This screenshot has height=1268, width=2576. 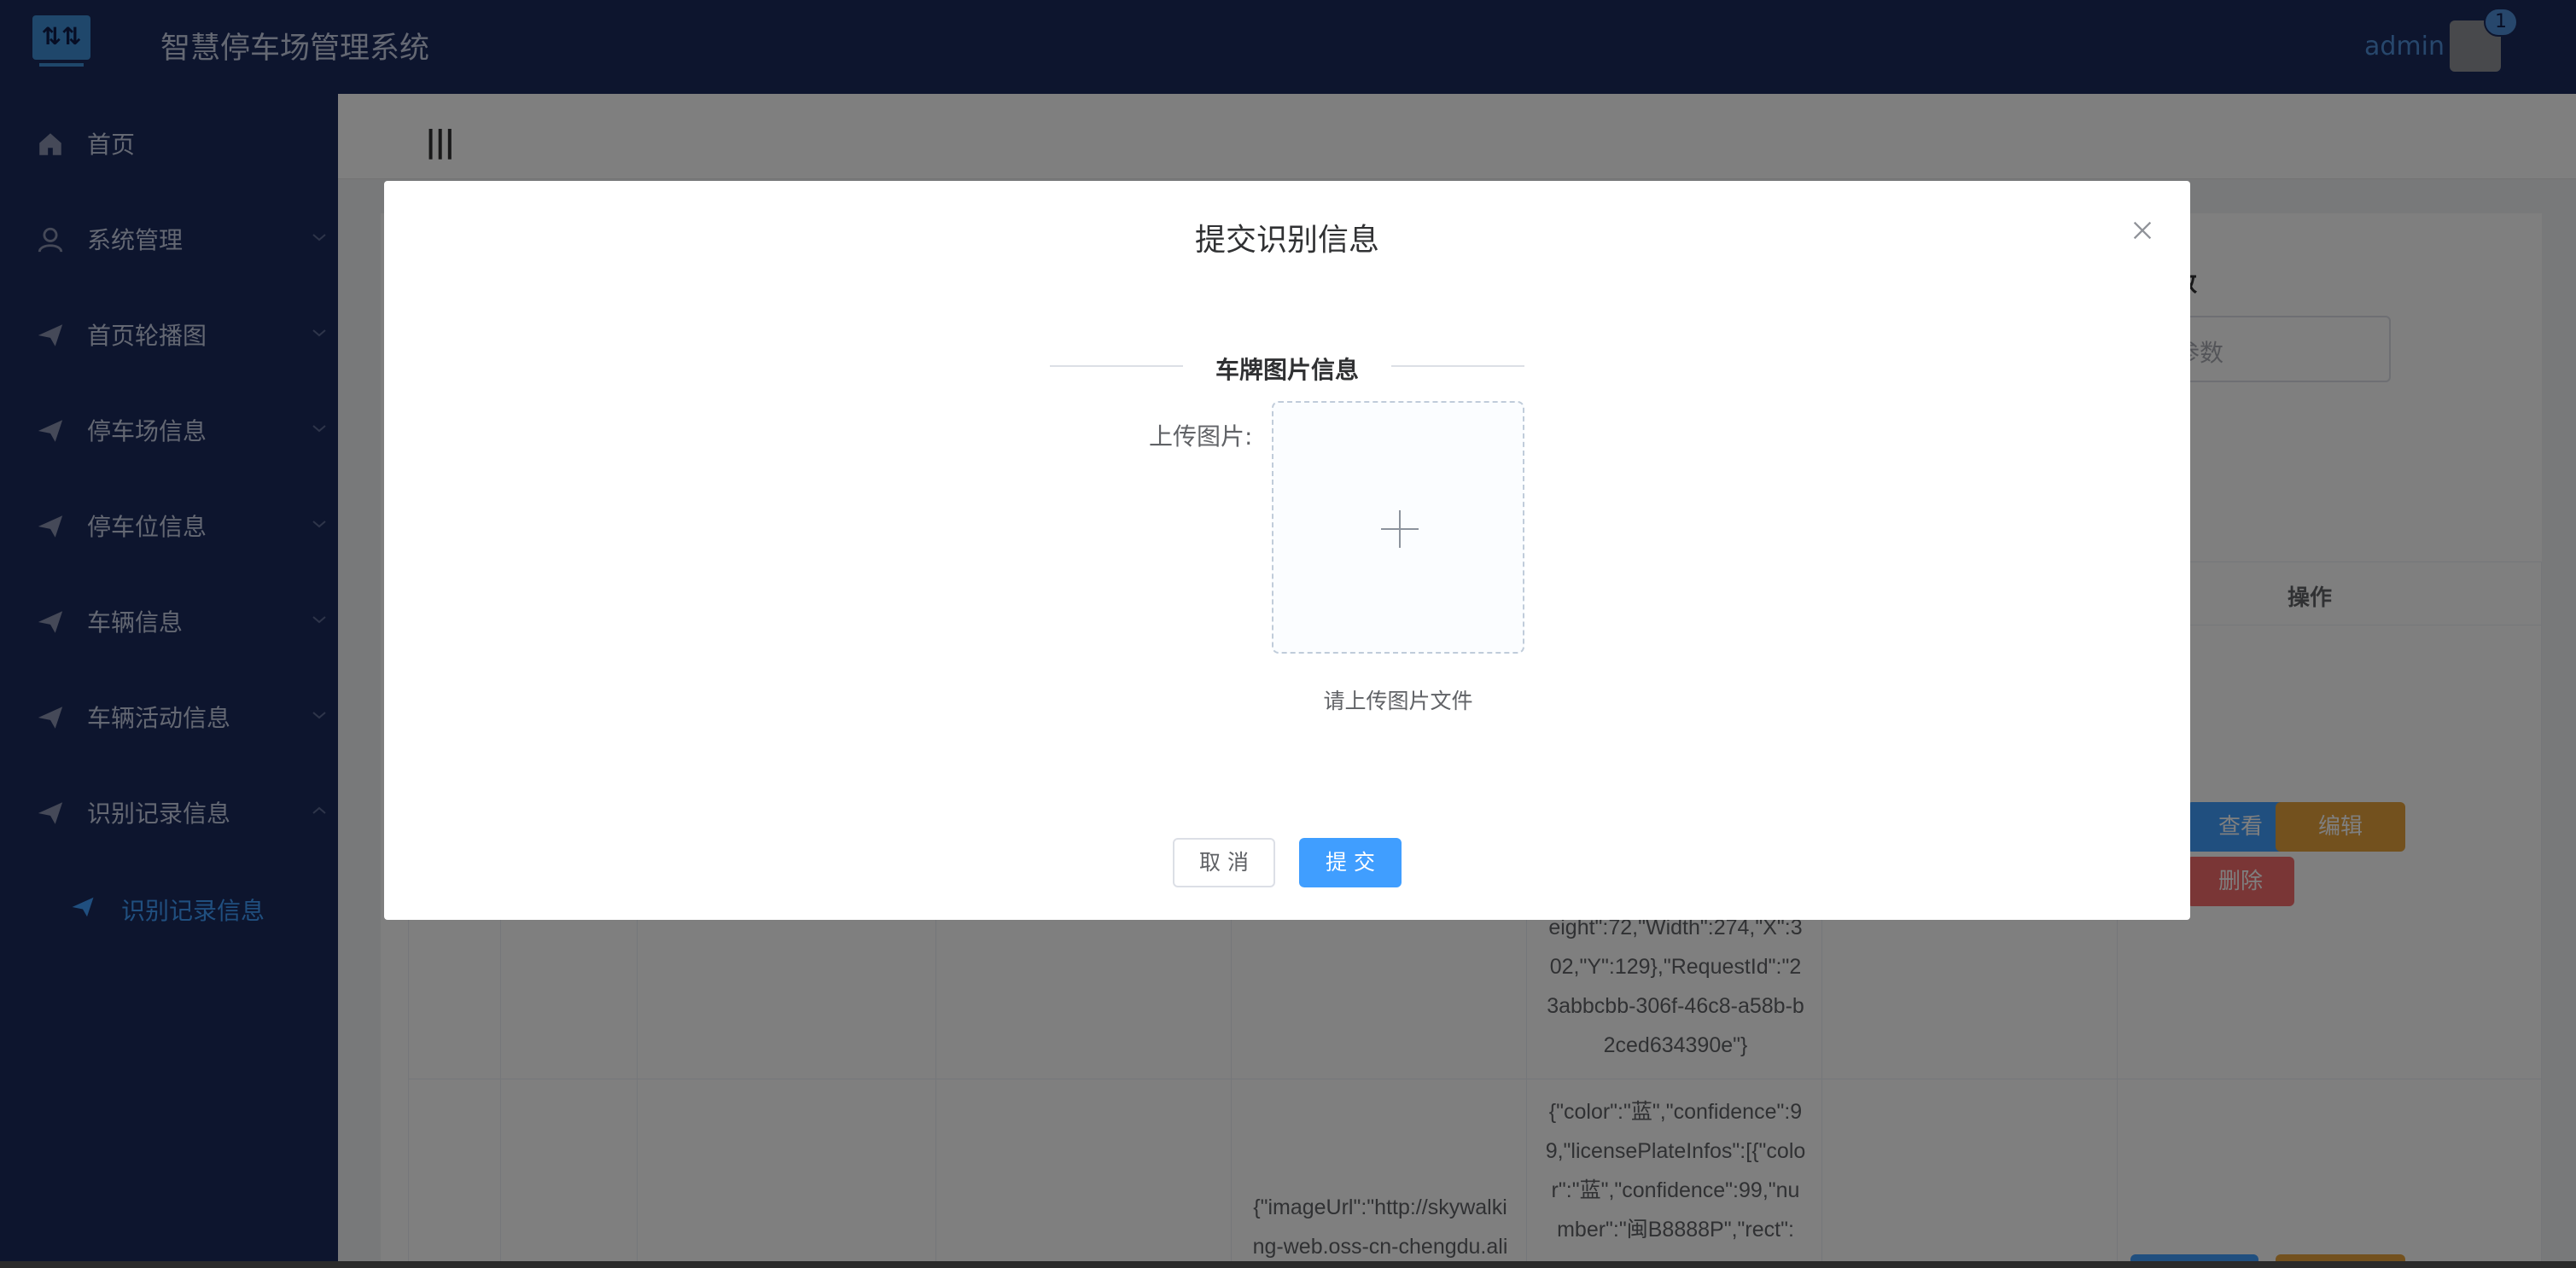 I want to click on close-icon, so click(x=2142, y=230).